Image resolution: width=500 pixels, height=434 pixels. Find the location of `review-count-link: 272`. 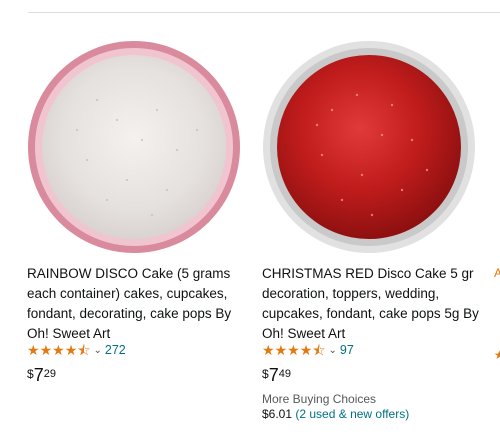

review-count-link: 272 is located at coordinates (115, 350).